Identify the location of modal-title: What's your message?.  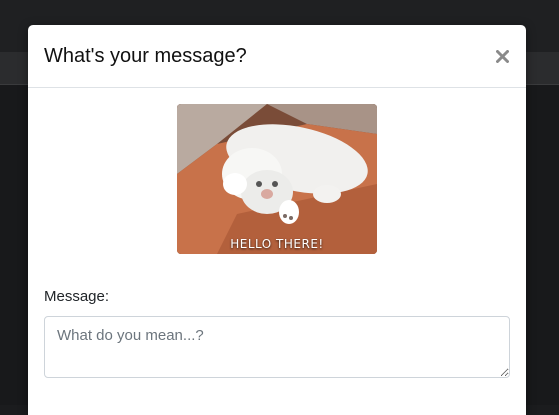
(145, 56).